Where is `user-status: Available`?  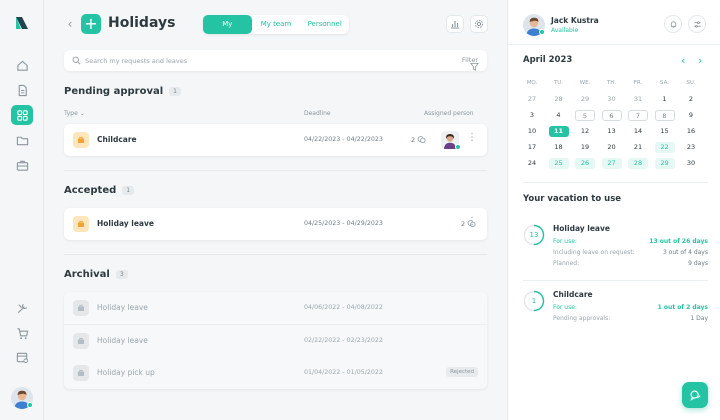 user-status: Available is located at coordinates (565, 30).